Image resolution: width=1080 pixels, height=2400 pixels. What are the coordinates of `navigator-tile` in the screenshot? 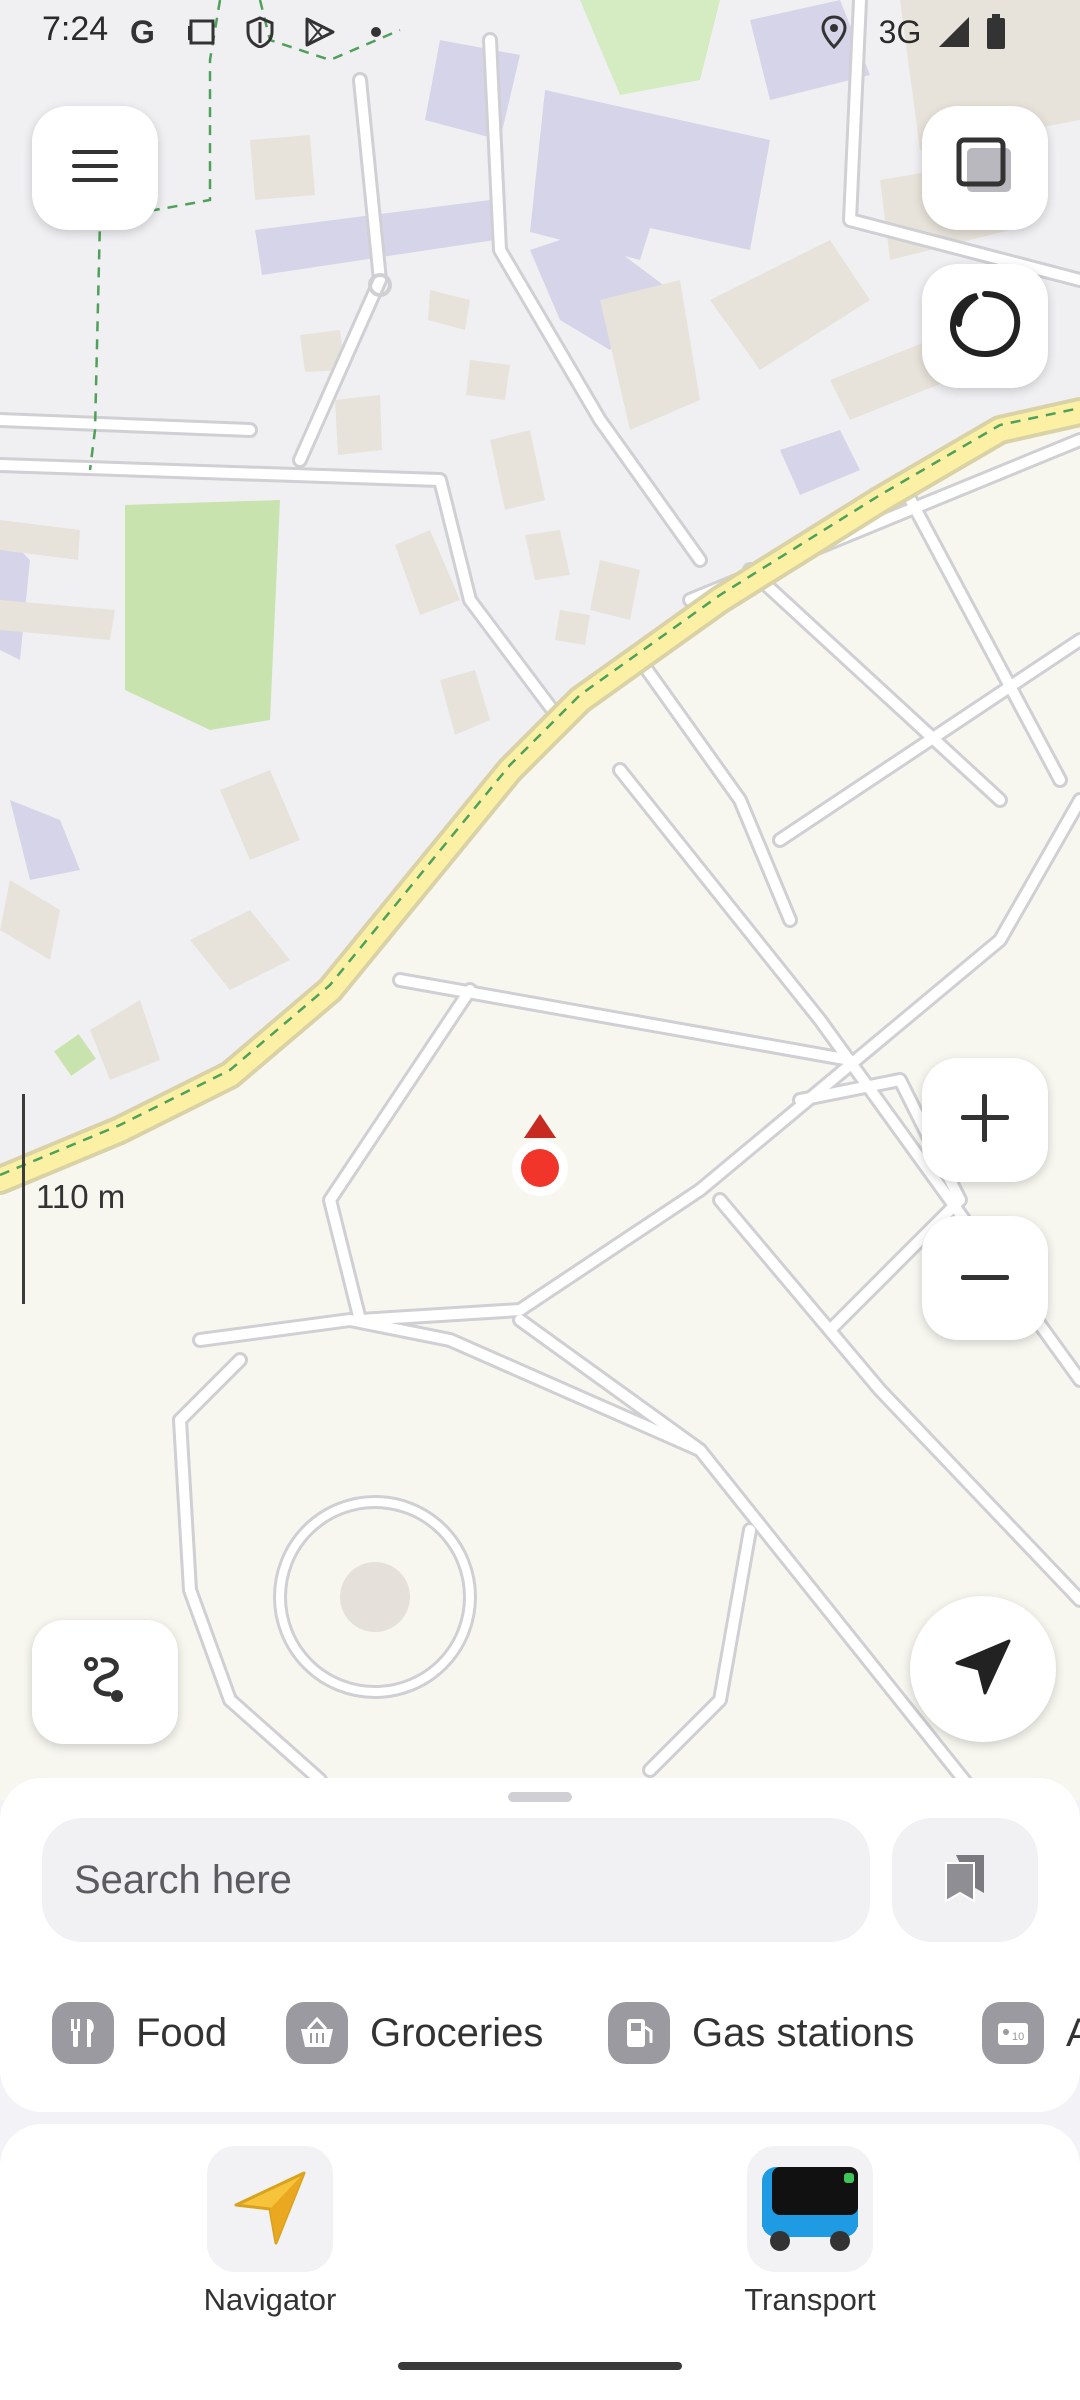 It's located at (270, 2209).